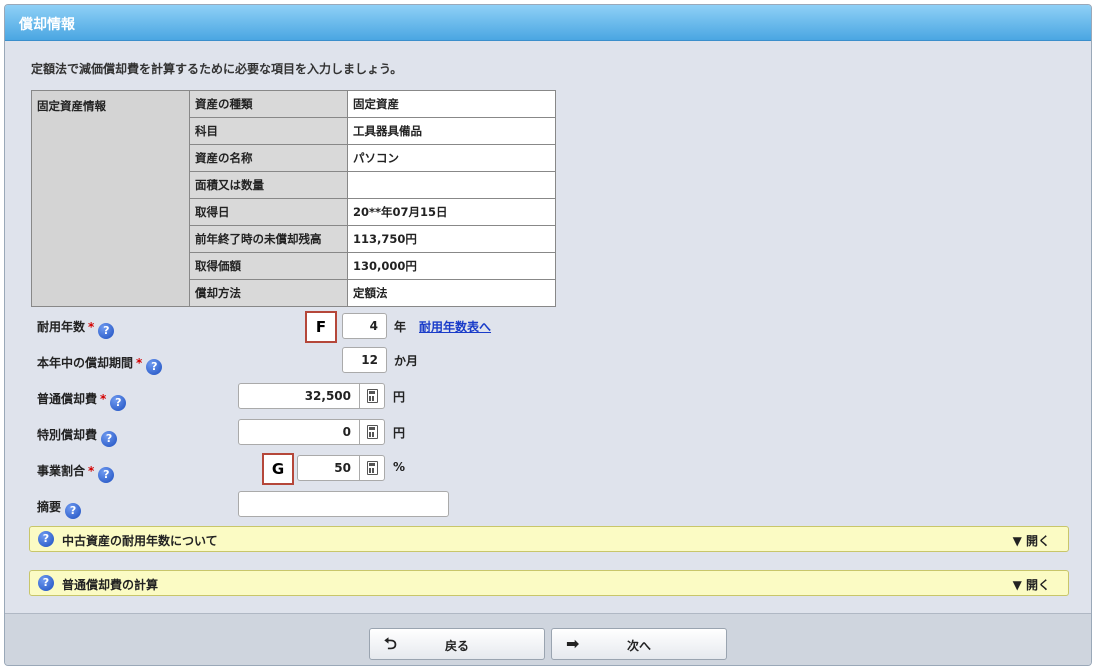 The height and width of the screenshot is (670, 1098). Describe the element at coordinates (451, 185) in the screenshot. I see `row-value` at that location.